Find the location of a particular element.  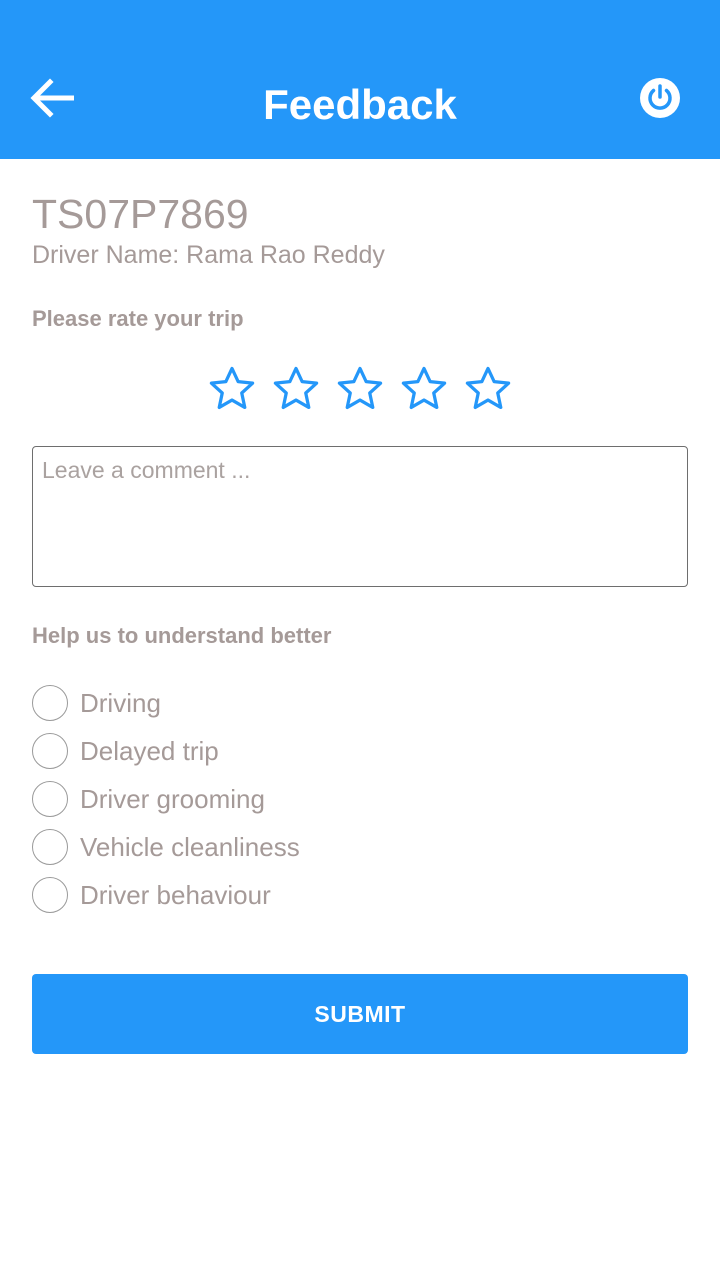

option-label: Driving is located at coordinates (120, 703).